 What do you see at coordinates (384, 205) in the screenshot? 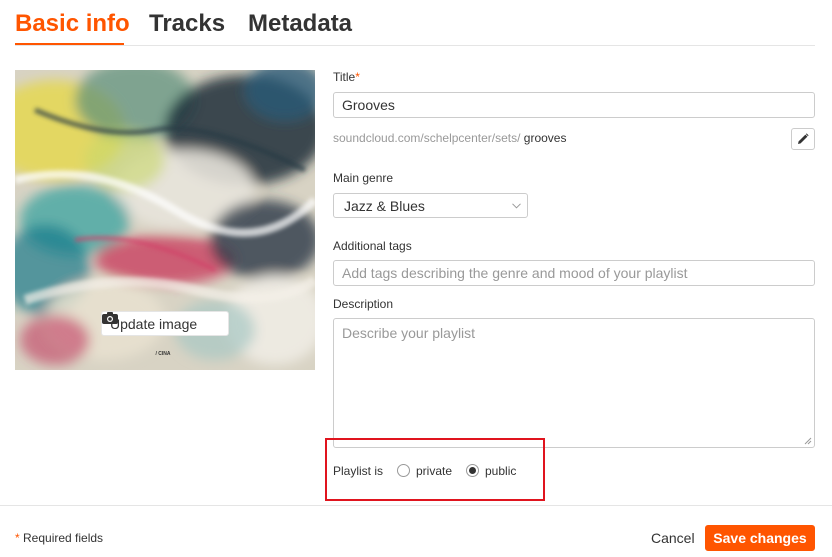
I see `genre-value: Jazz & Blues` at bounding box center [384, 205].